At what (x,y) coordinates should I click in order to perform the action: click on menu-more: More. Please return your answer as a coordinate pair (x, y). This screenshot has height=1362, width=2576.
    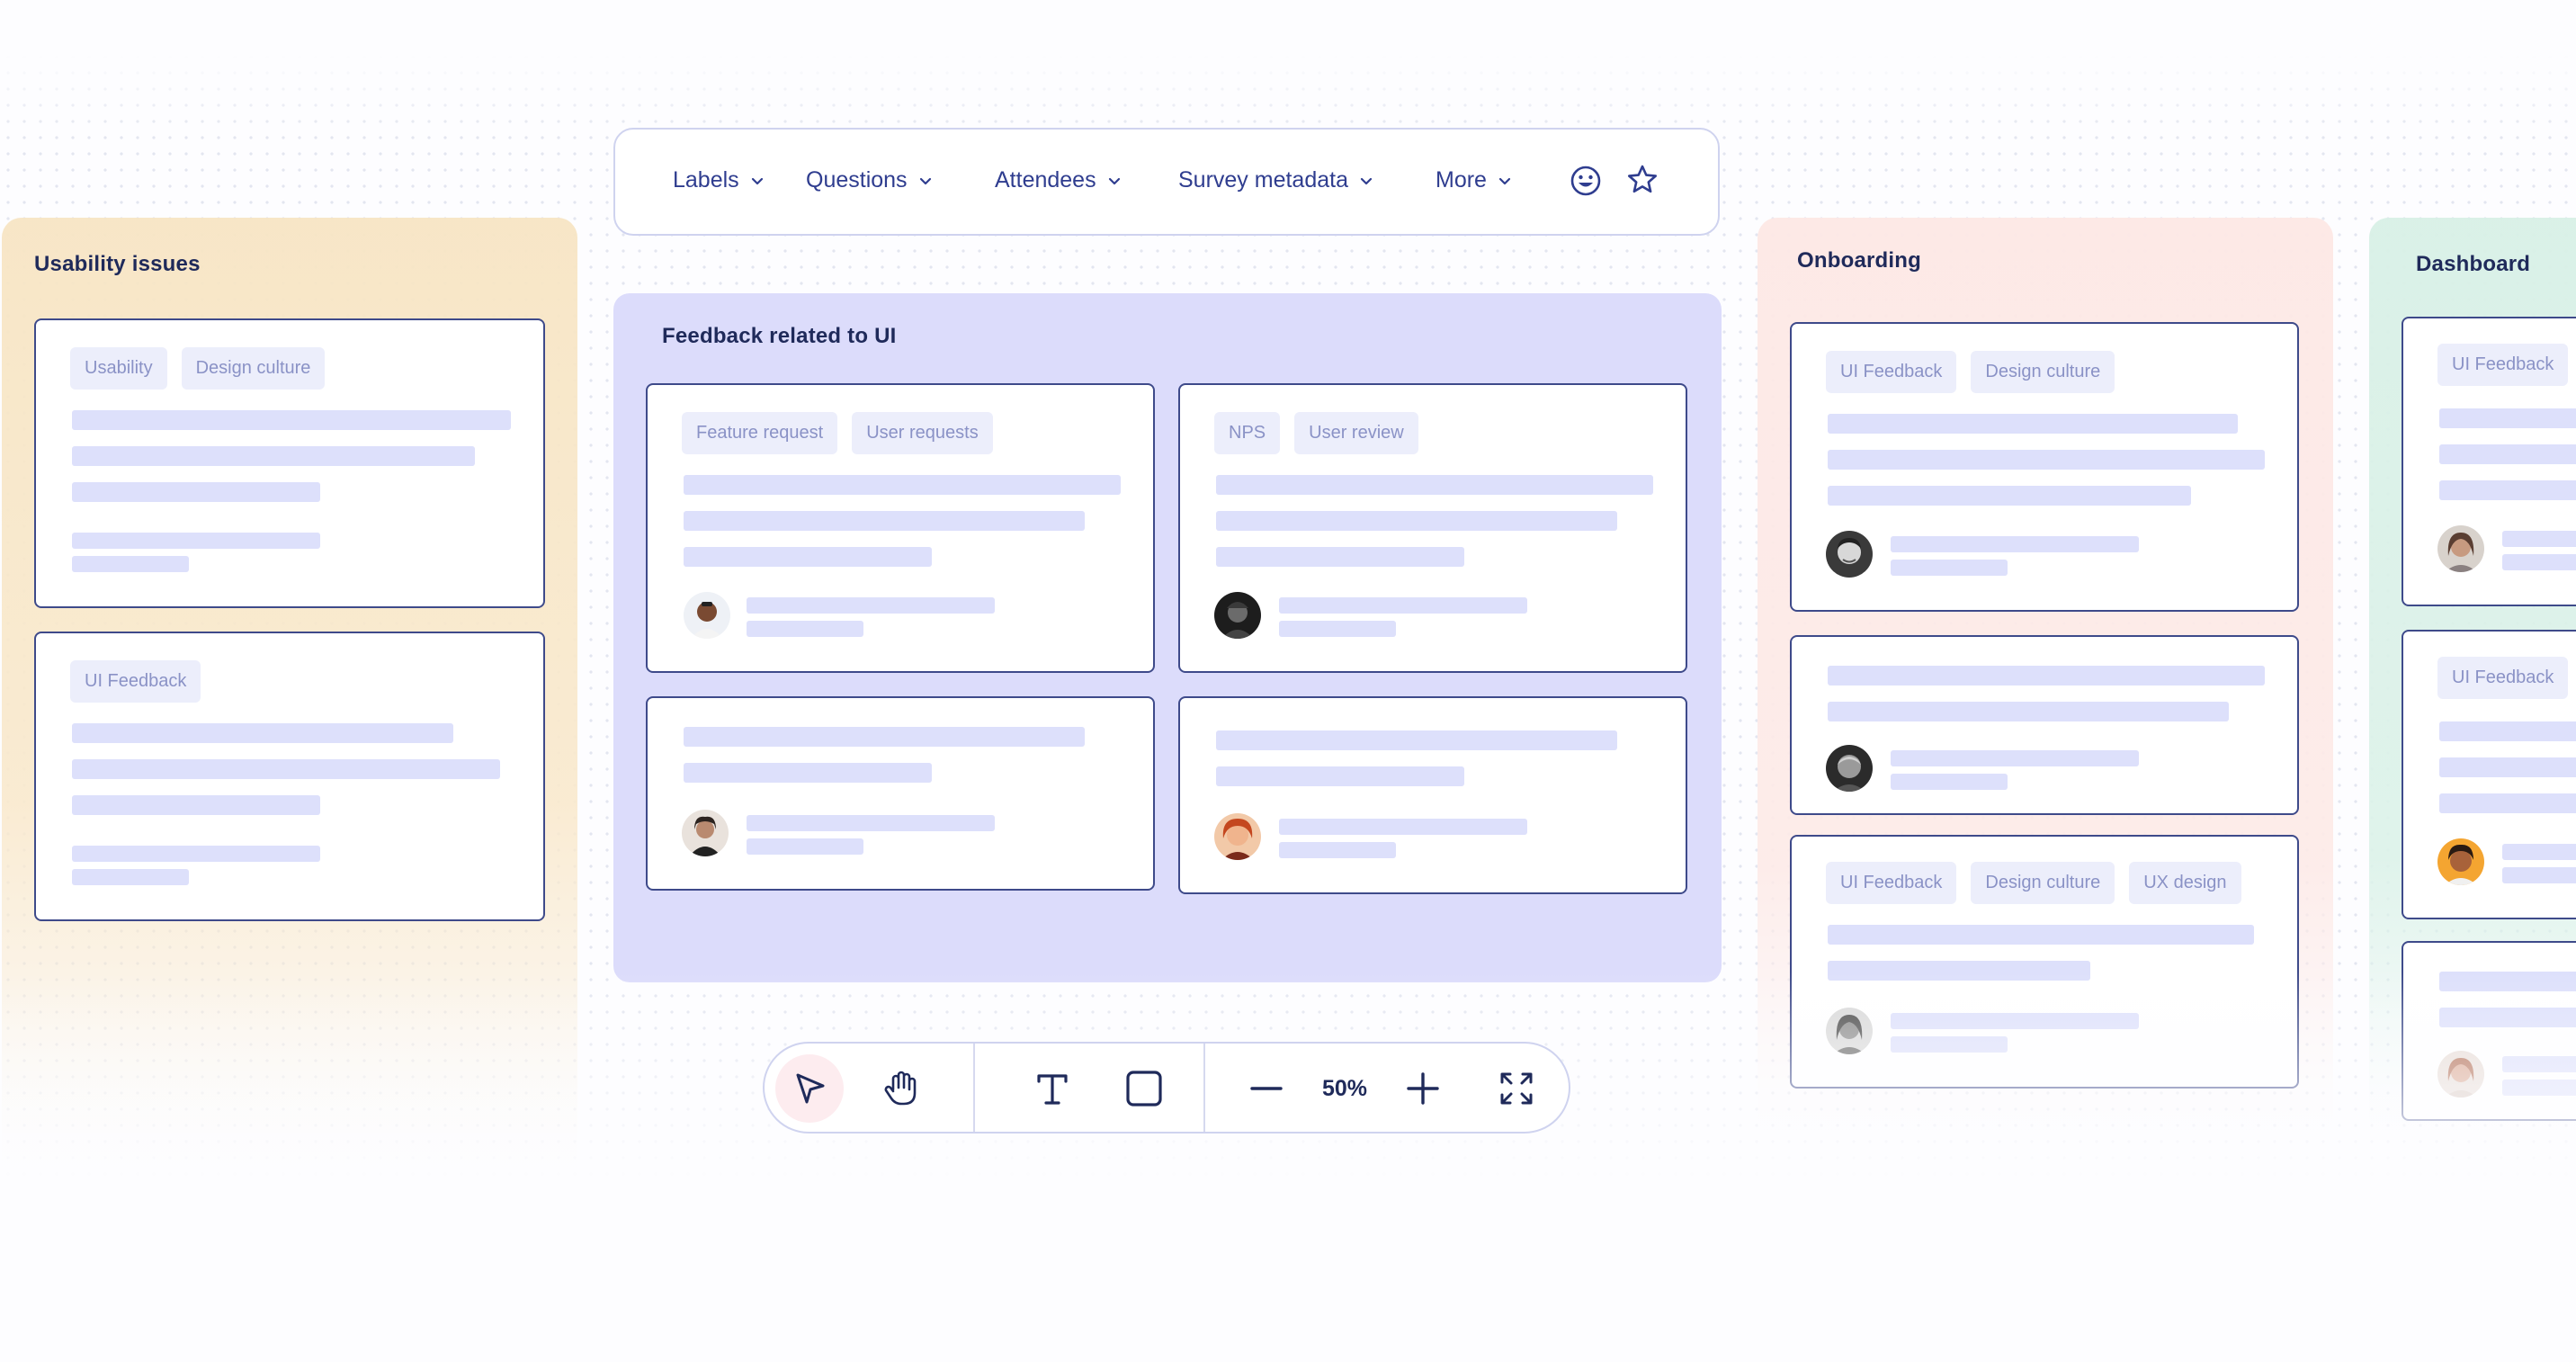
    Looking at the image, I should click on (1475, 180).